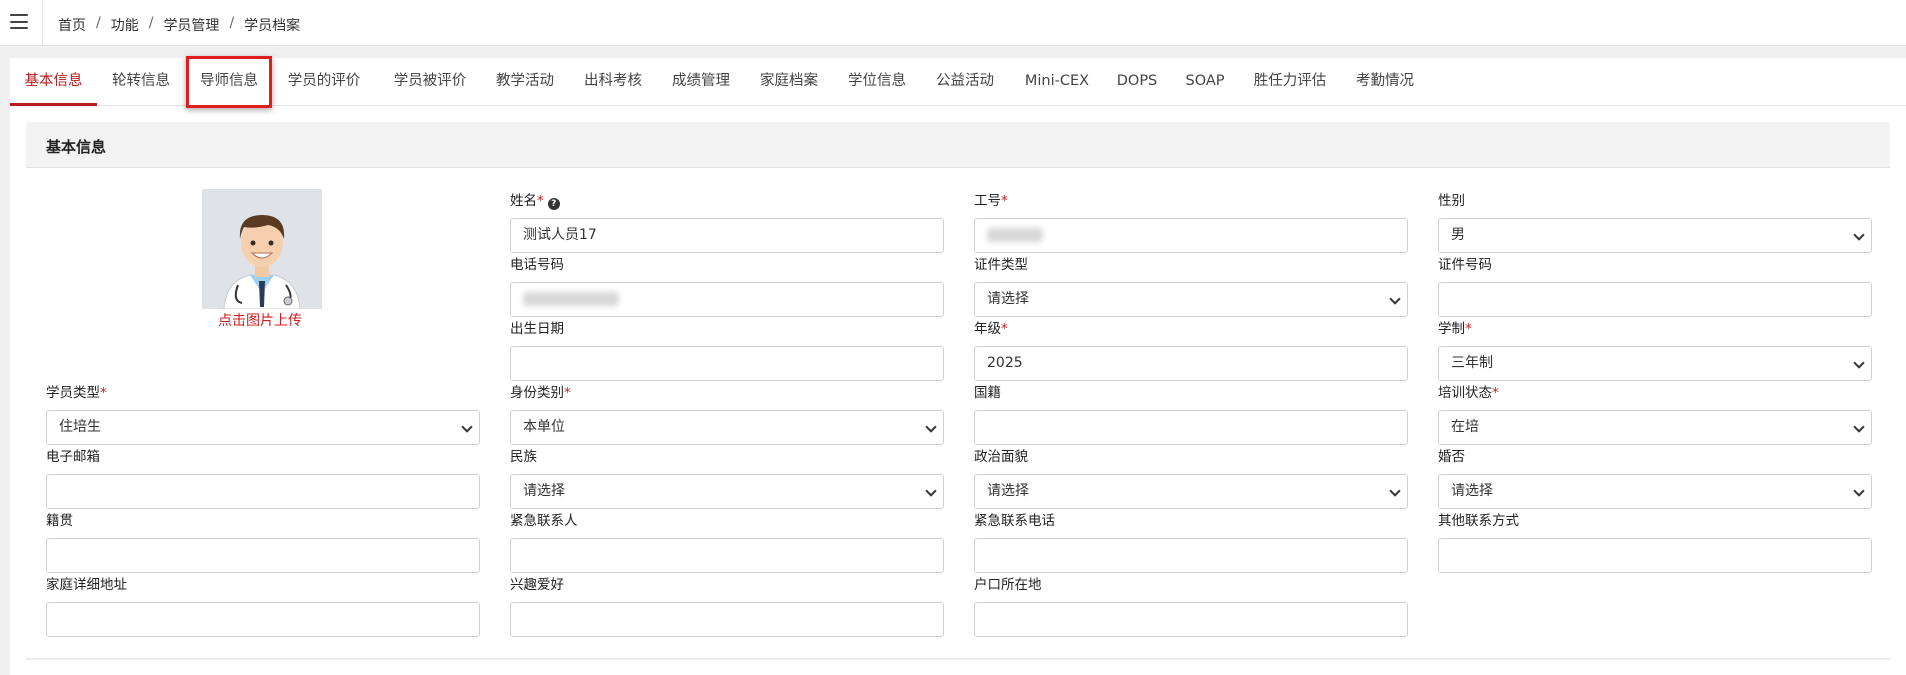 The height and width of the screenshot is (675, 1906). Describe the element at coordinates (727, 299) in the screenshot. I see `phone-input` at that location.